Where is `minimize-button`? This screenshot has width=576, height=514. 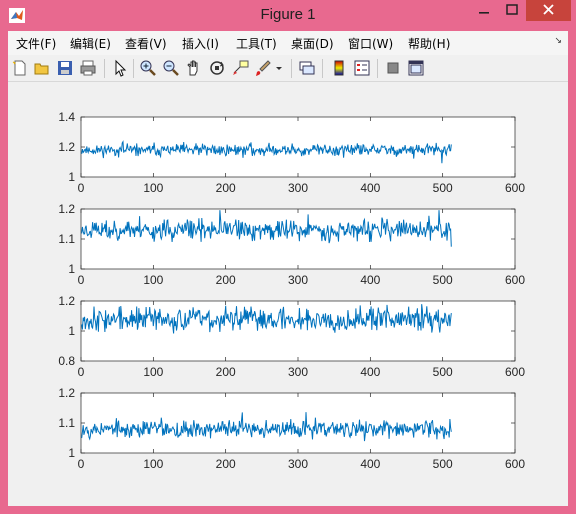
minimize-button is located at coordinates (484, 10).